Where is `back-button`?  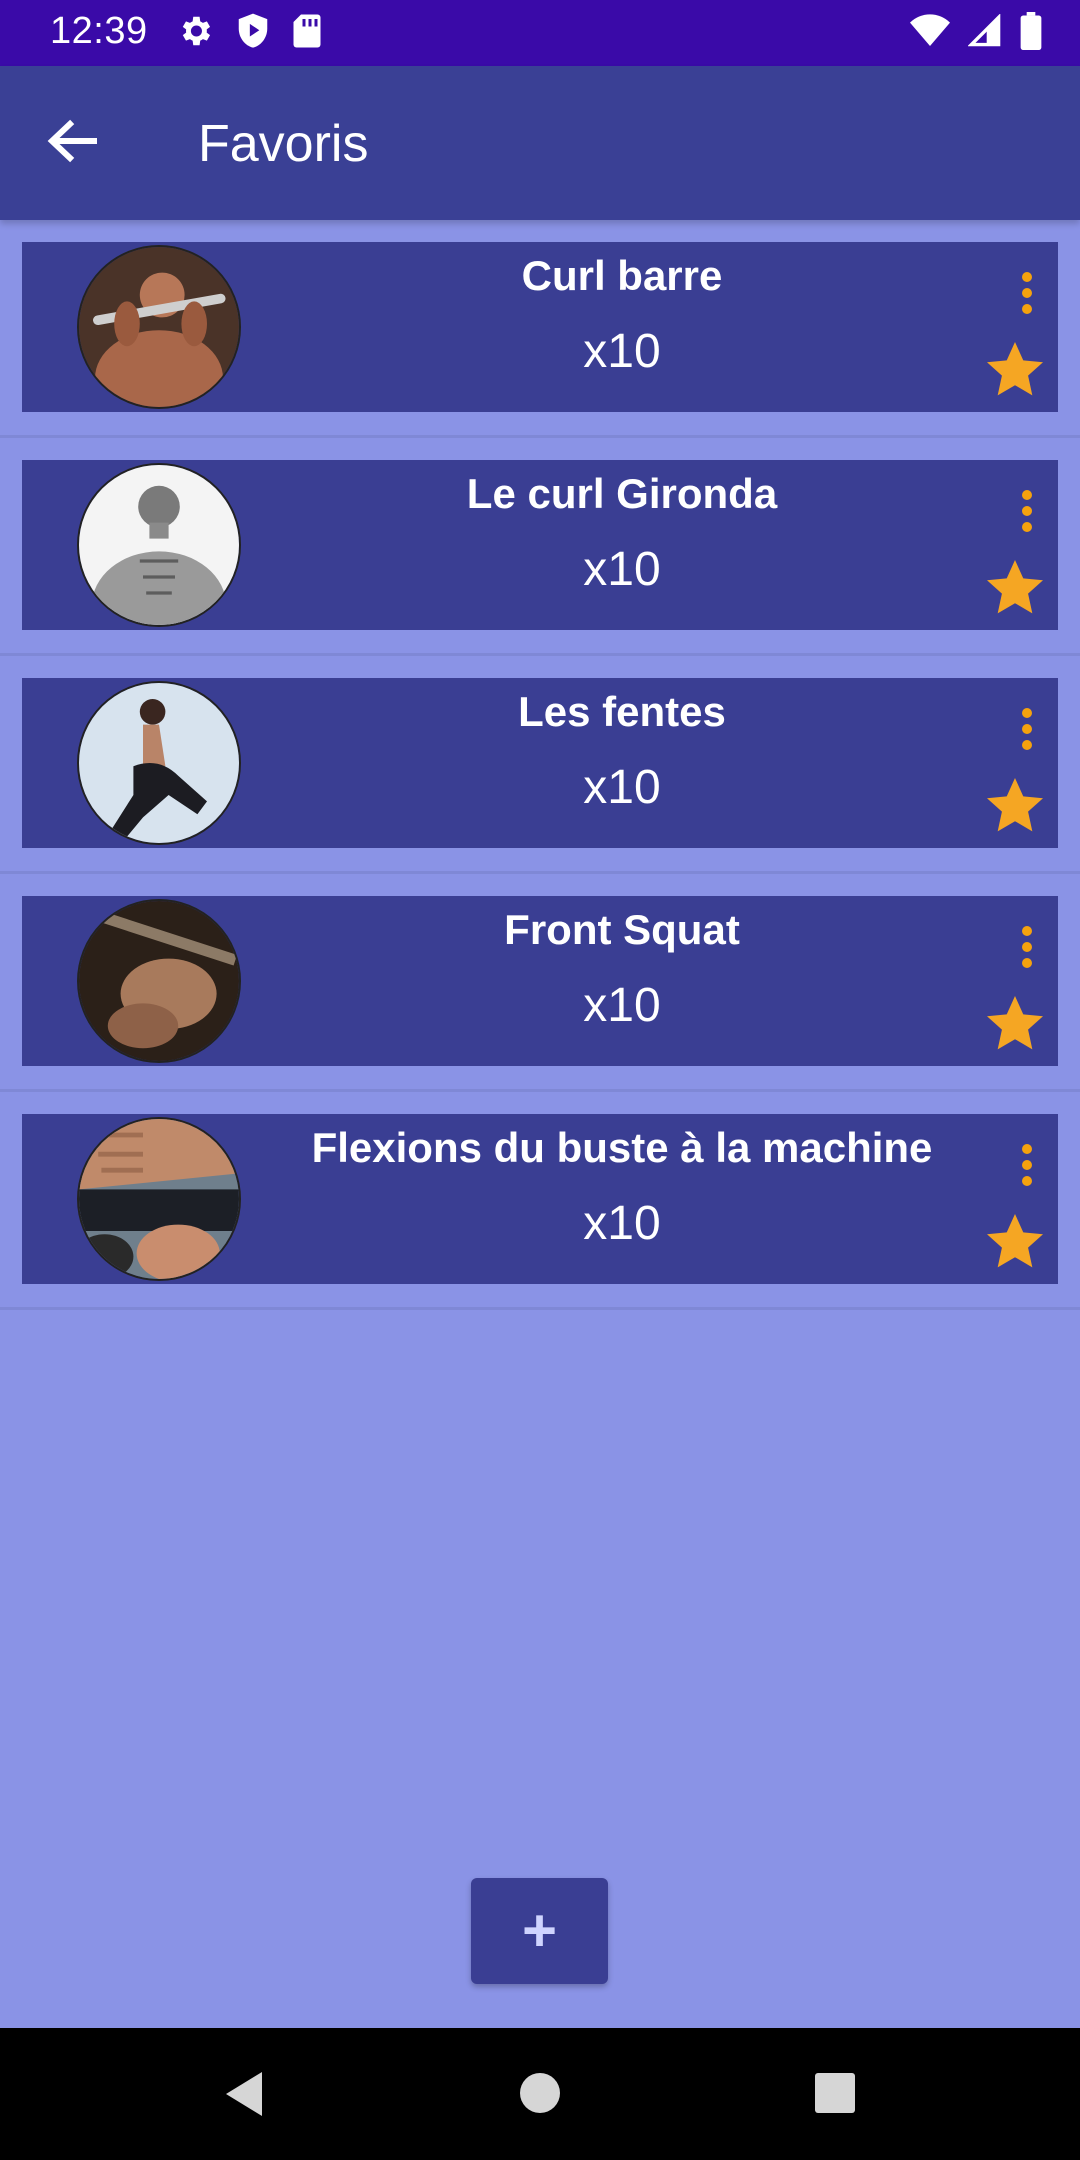 back-button is located at coordinates (77, 146).